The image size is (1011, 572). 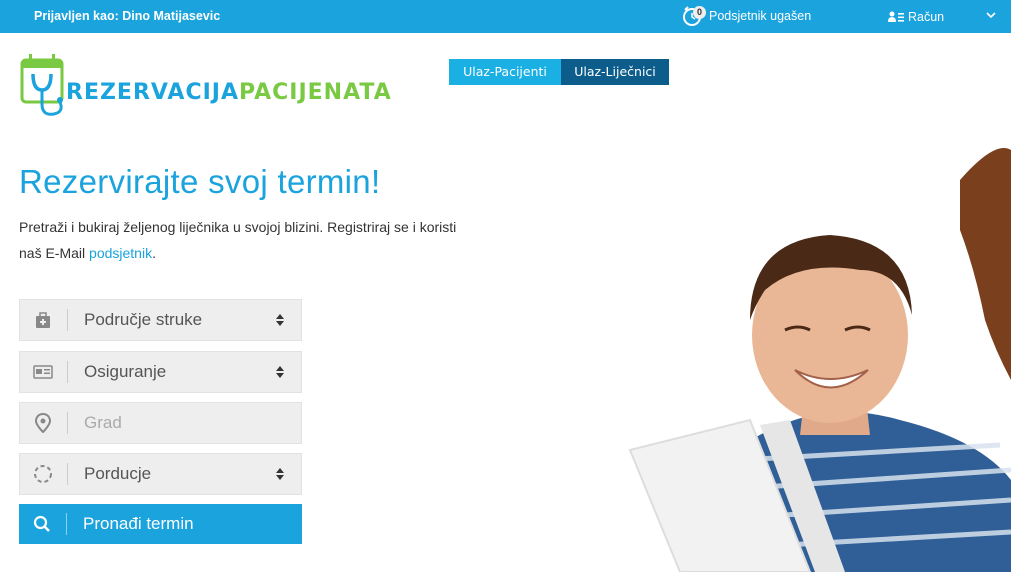 I want to click on patients-login-button: Ulaz-Pacijenti, so click(x=505, y=72).